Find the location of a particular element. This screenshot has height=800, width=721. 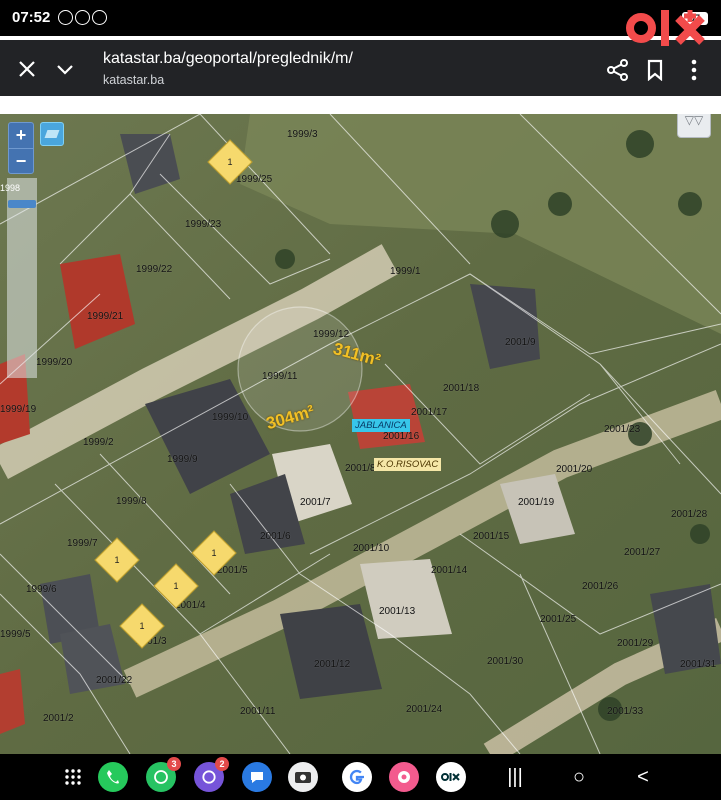

parcel-label: 2001/27 is located at coordinates (642, 552).